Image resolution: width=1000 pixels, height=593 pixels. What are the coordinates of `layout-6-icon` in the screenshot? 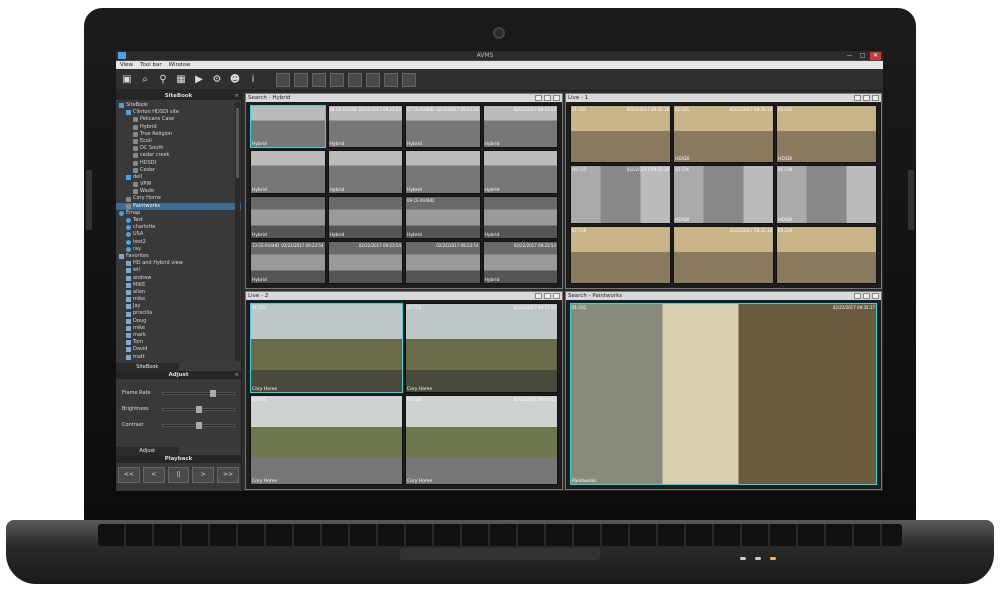 It's located at (355, 79).